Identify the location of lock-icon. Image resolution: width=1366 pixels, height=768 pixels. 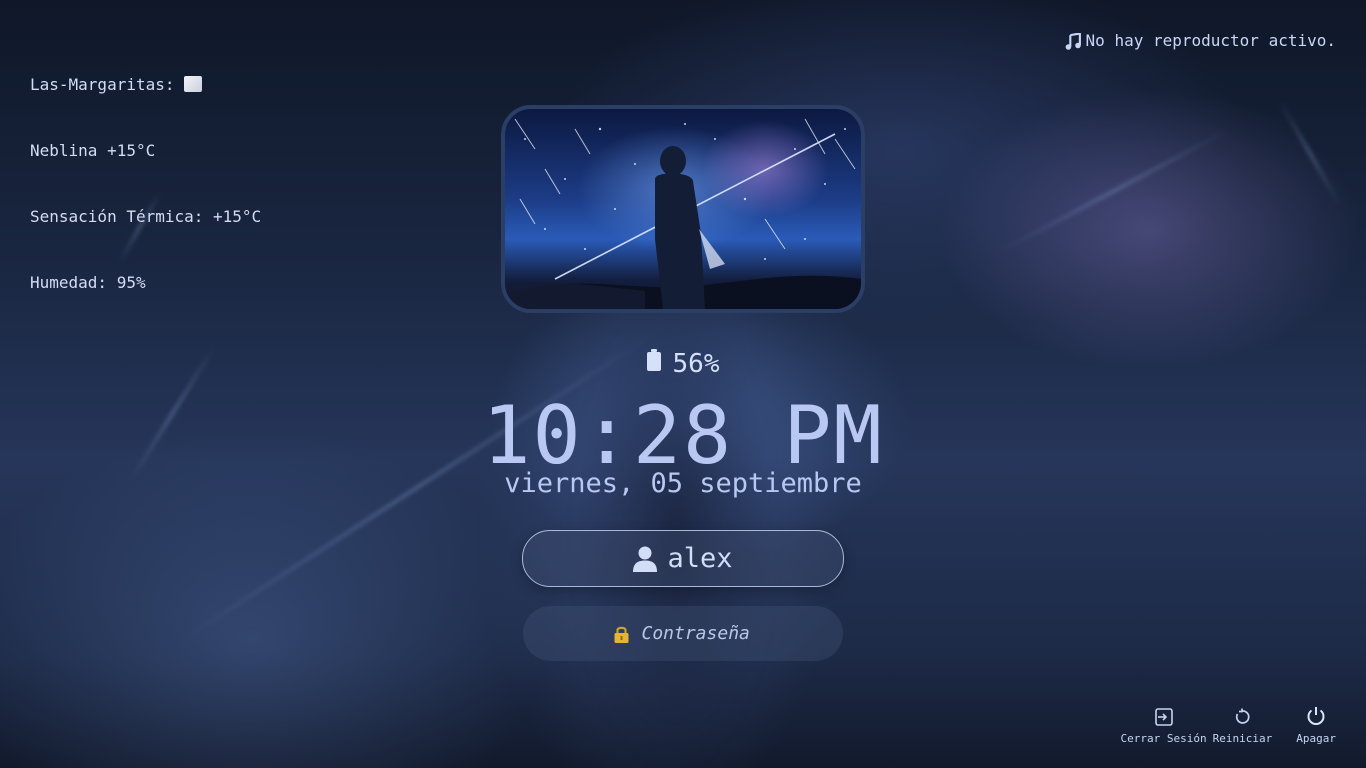
(621, 634).